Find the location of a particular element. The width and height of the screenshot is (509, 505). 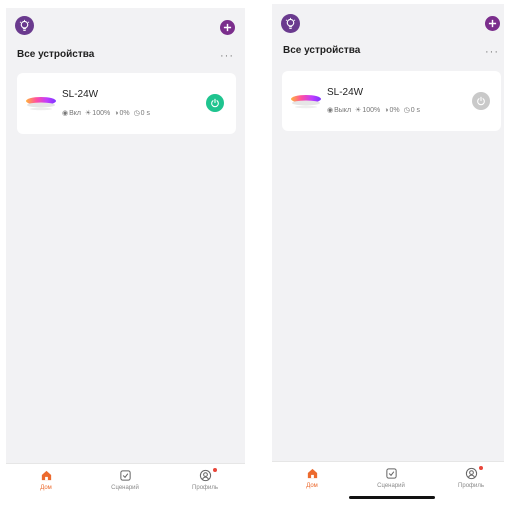

home-indicator is located at coordinates (392, 497).